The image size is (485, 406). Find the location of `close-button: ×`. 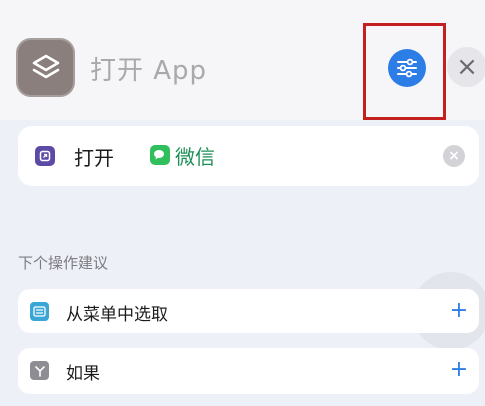

close-button: × is located at coordinates (466, 67).